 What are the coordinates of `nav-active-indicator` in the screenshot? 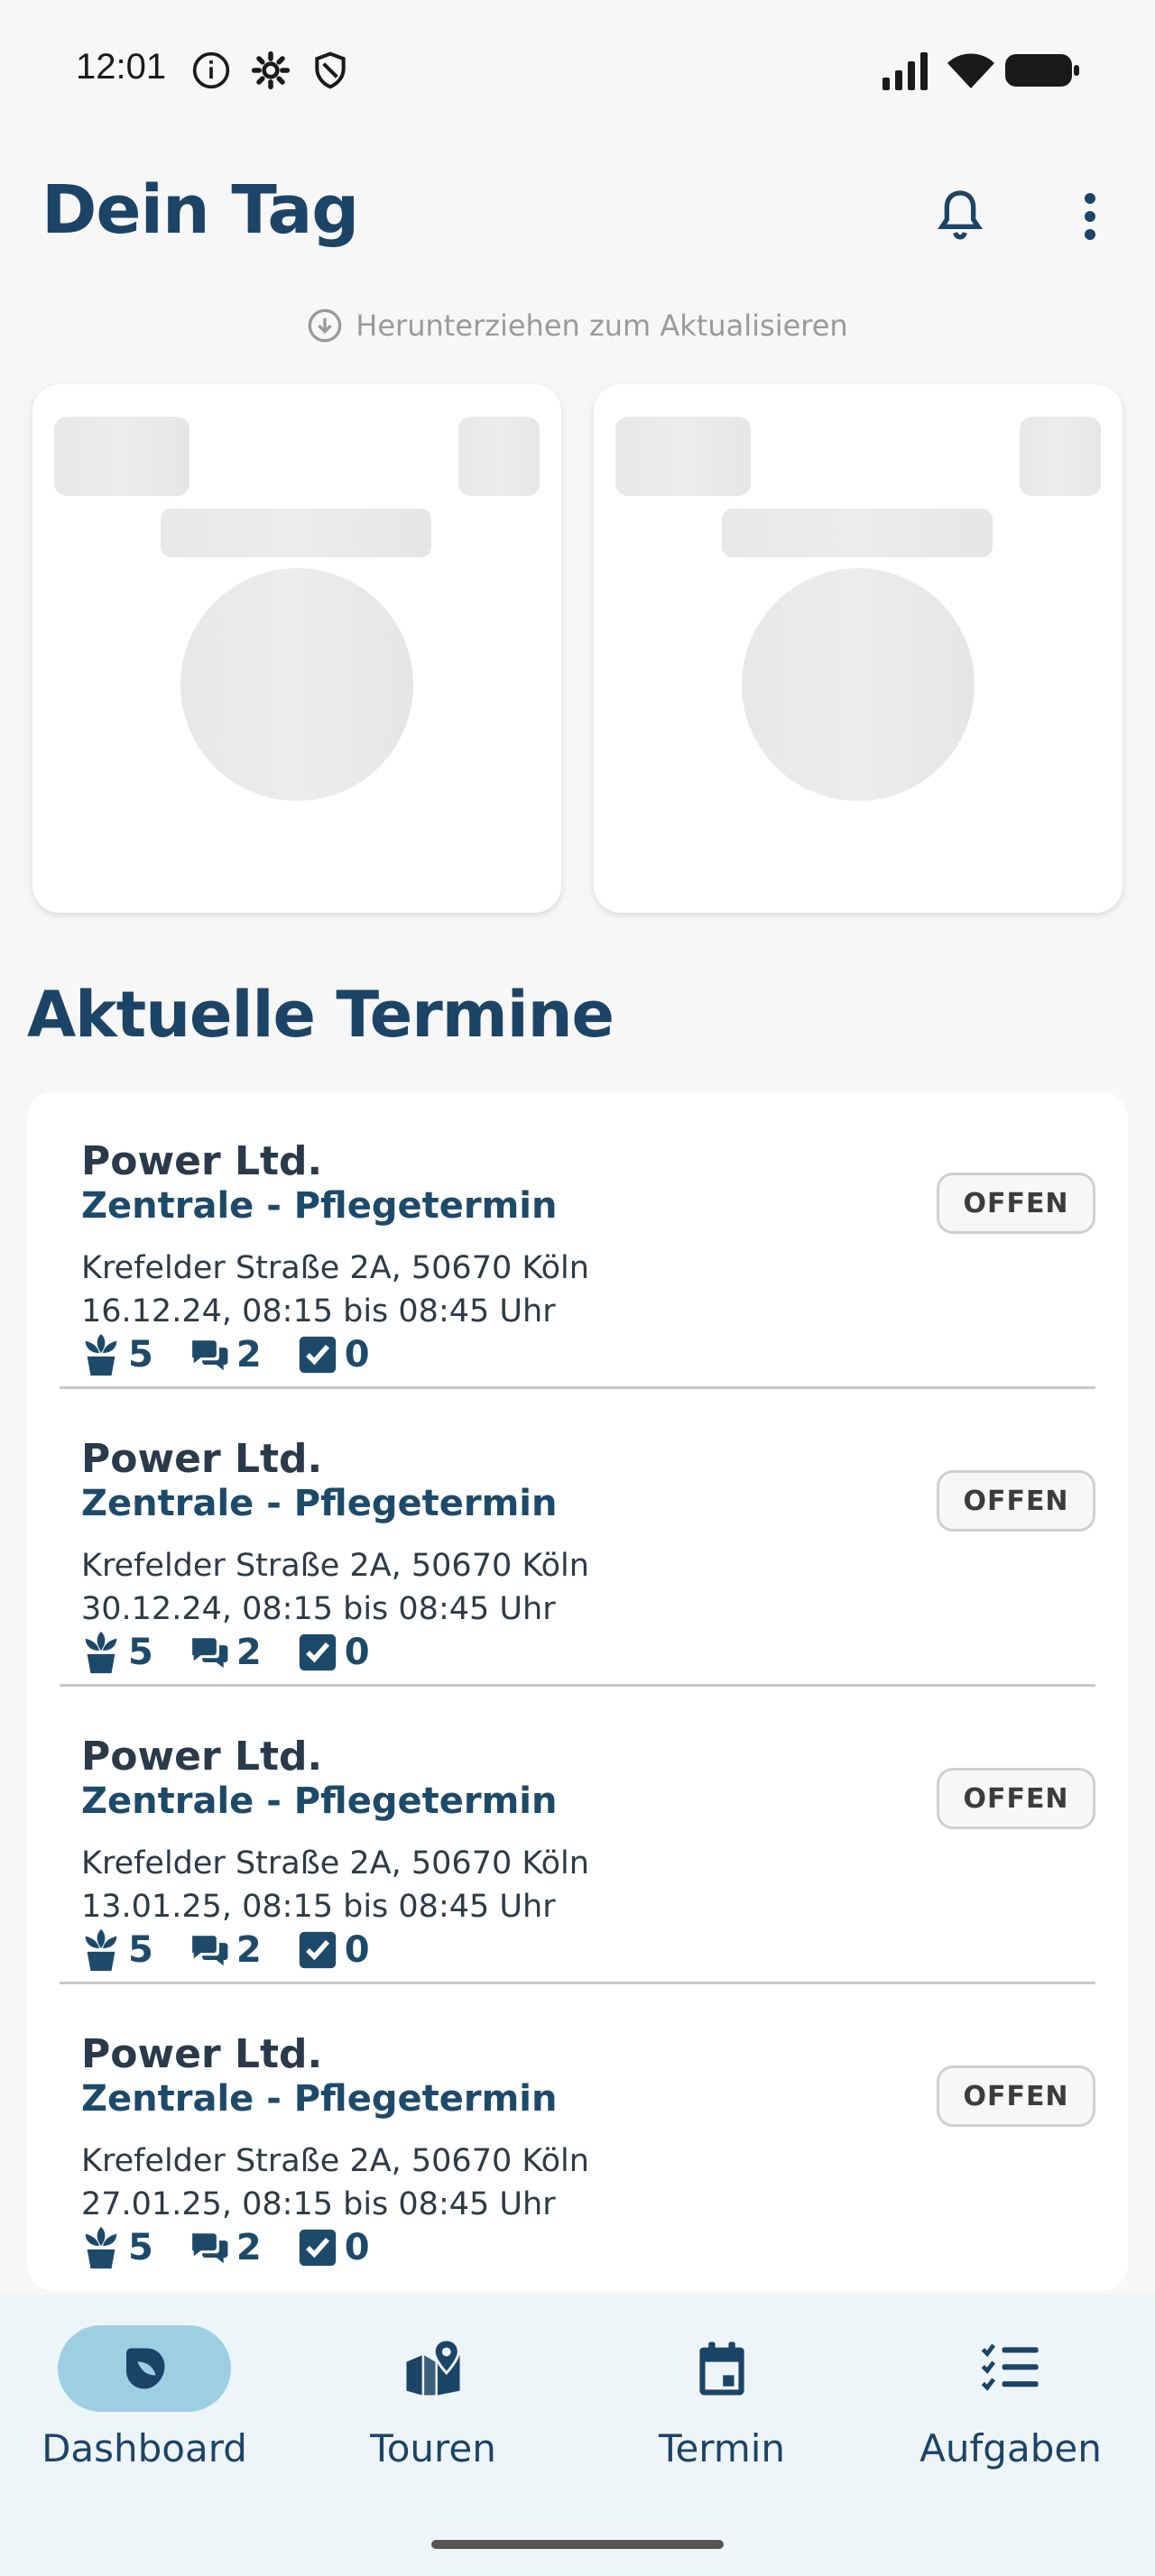 It's located at (144, 2368).